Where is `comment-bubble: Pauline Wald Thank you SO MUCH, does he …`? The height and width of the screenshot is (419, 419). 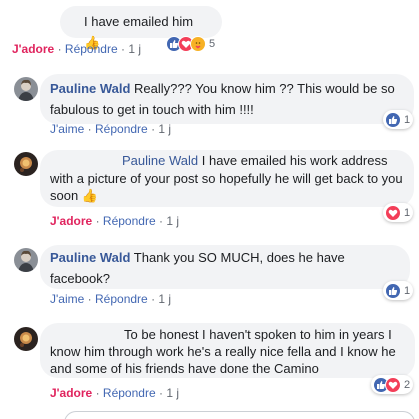
comment-bubble: Pauline Wald Thank you SO MUCH, does he … is located at coordinates (225, 267).